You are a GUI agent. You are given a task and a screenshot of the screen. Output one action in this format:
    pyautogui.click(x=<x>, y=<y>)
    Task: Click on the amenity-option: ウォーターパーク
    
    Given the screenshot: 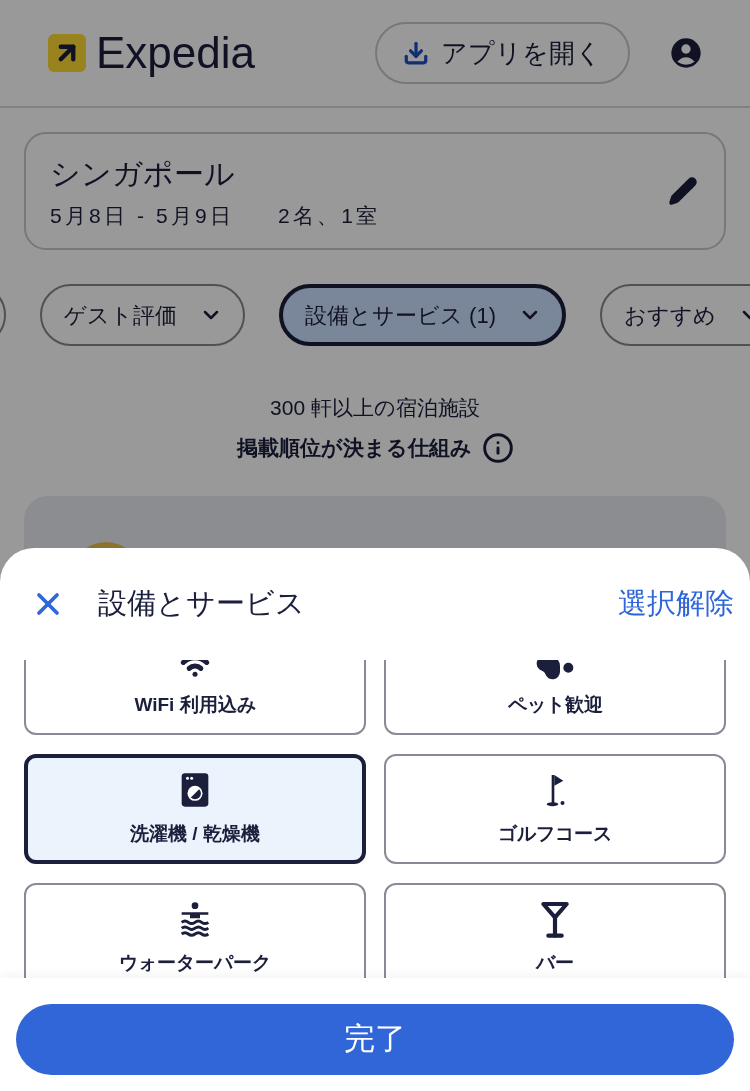 What is the action you would take?
    pyautogui.click(x=195, y=930)
    